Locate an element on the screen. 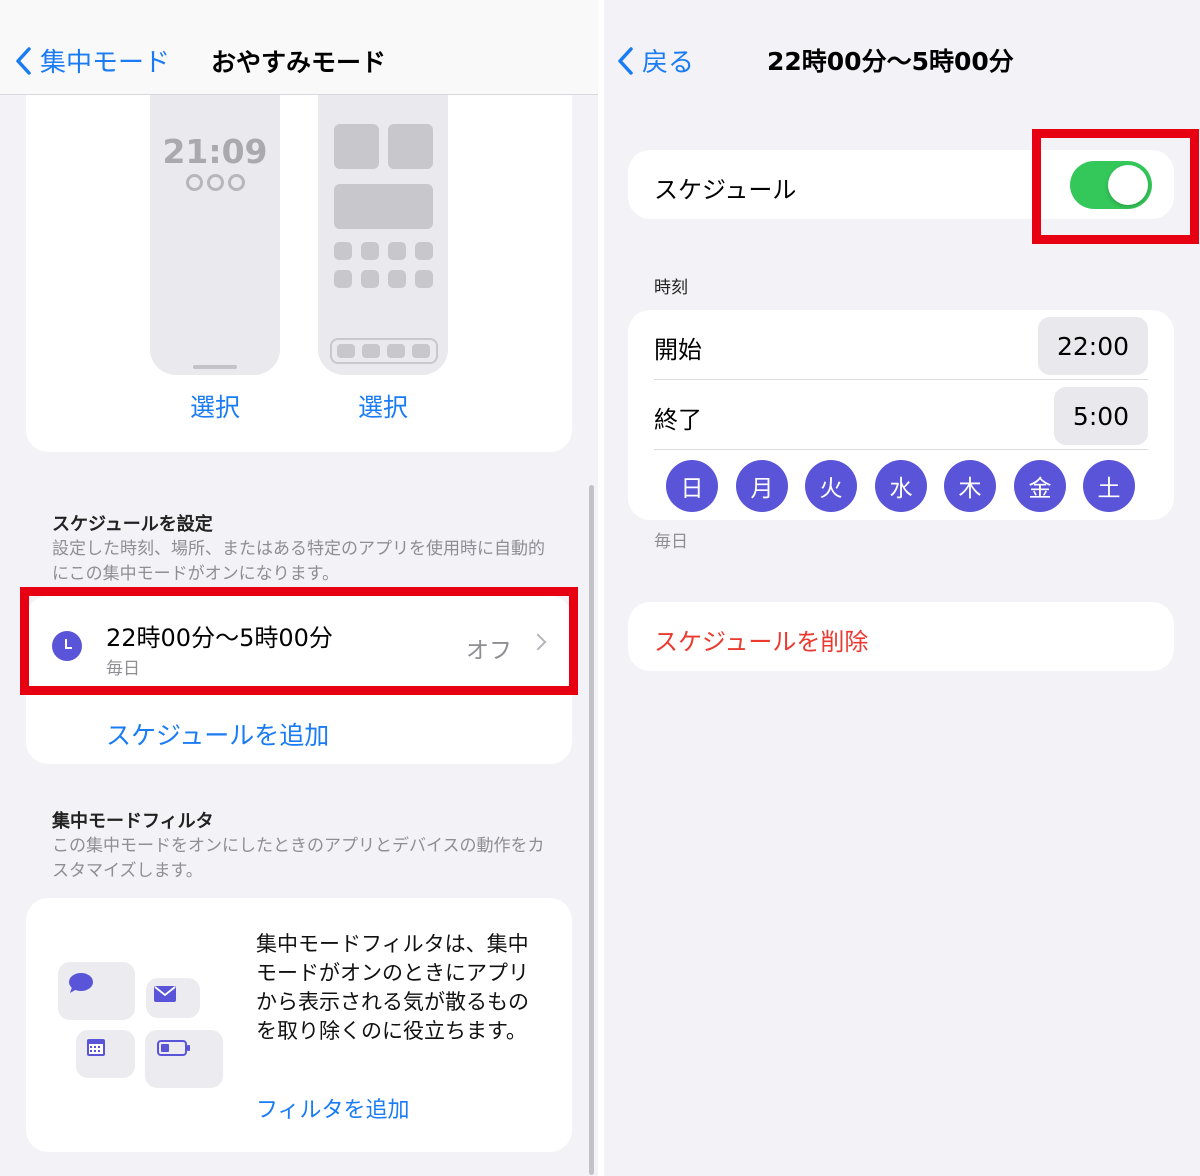  mail-filter-icon-bg is located at coordinates (173, 998).